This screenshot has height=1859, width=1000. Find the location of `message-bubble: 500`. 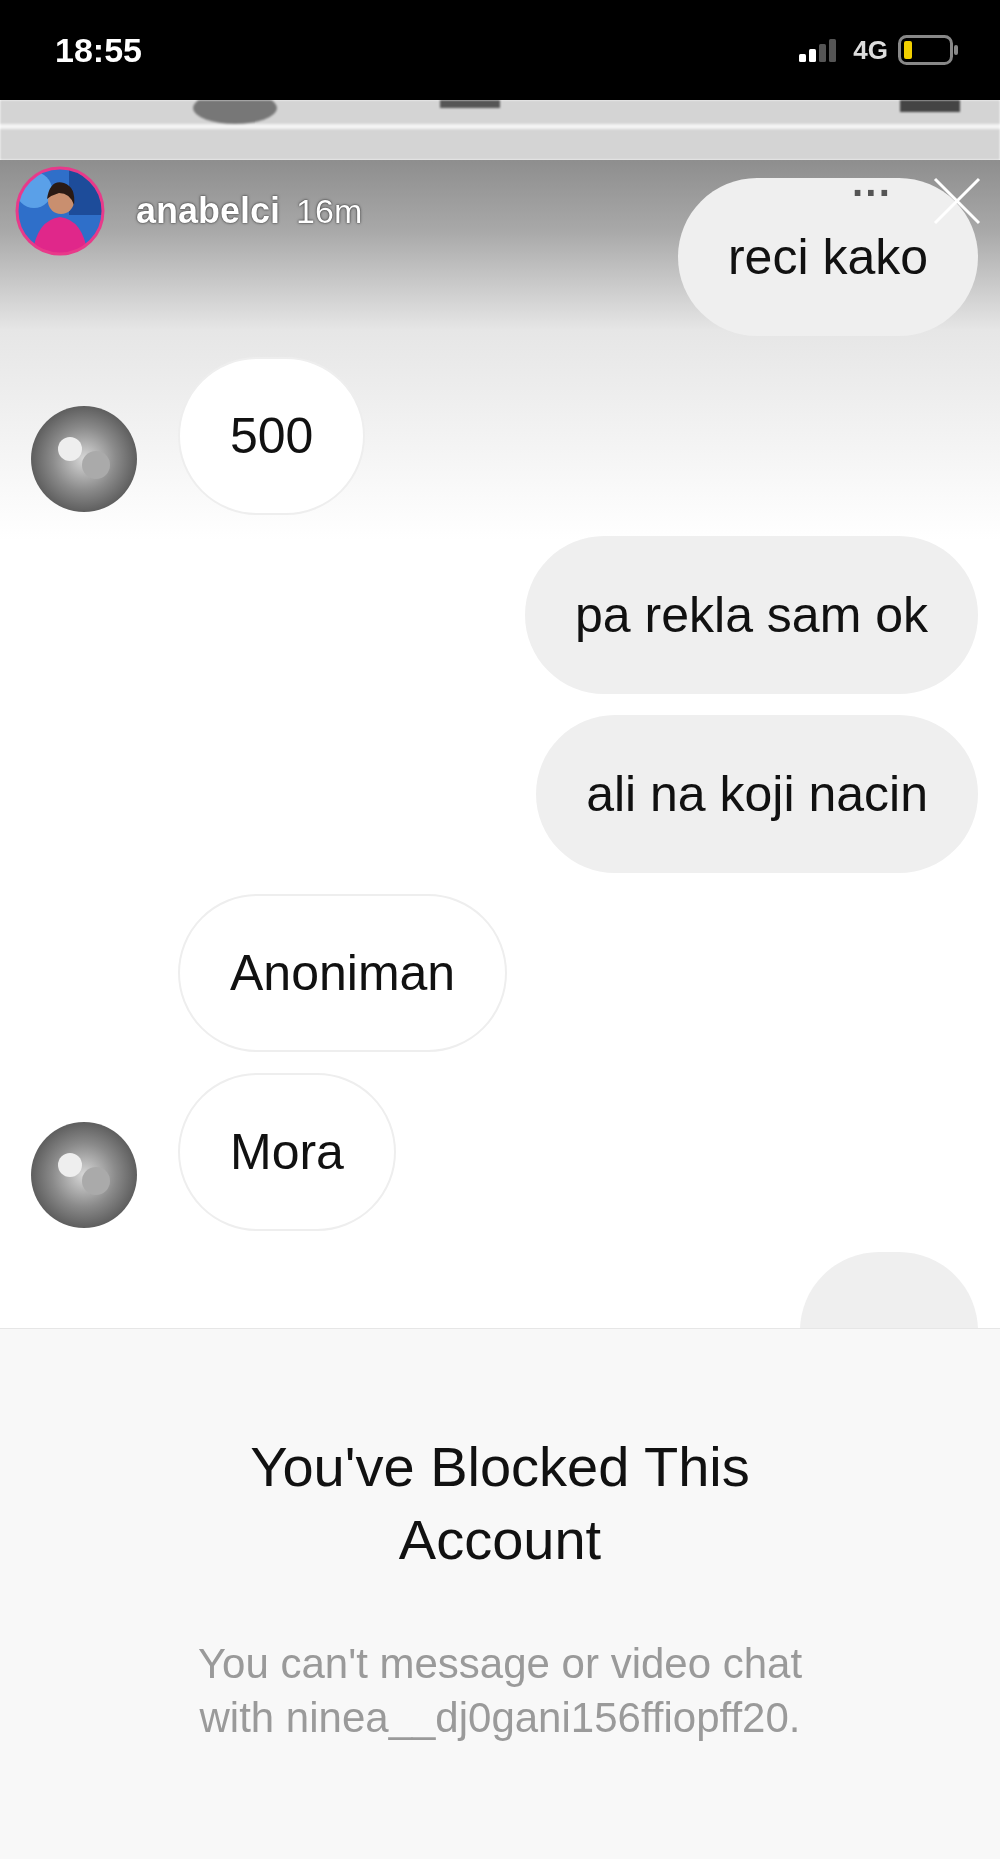

message-bubble: 500 is located at coordinates (272, 436).